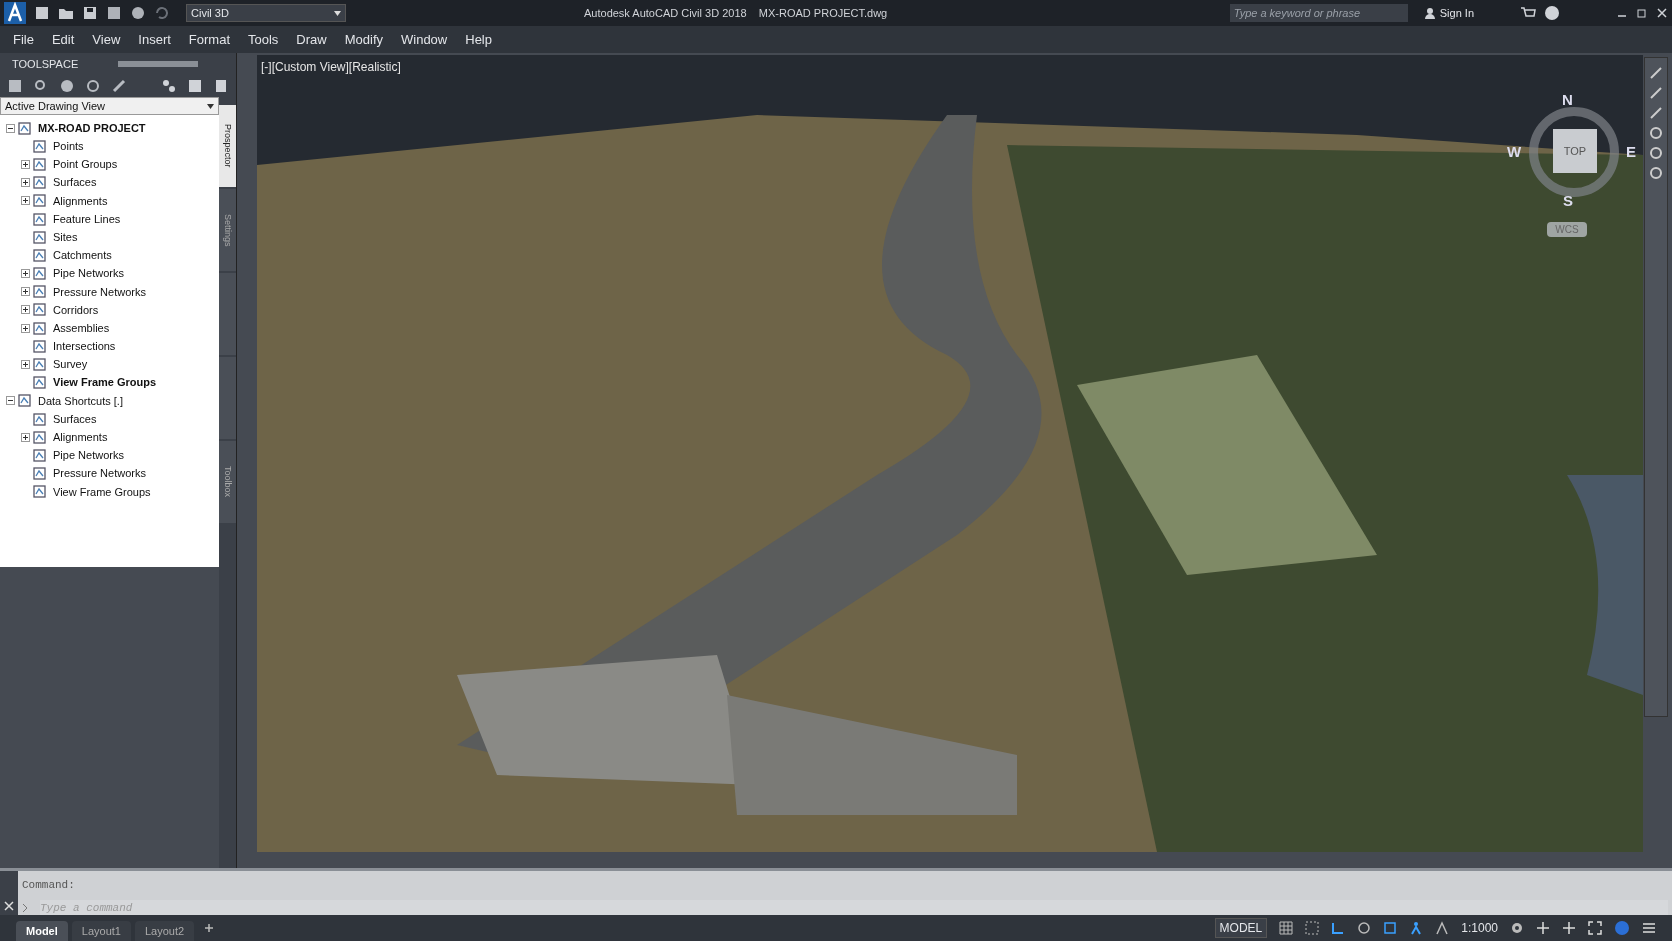  What do you see at coordinates (42, 931) in the screenshot?
I see `layout-tab: Model` at bounding box center [42, 931].